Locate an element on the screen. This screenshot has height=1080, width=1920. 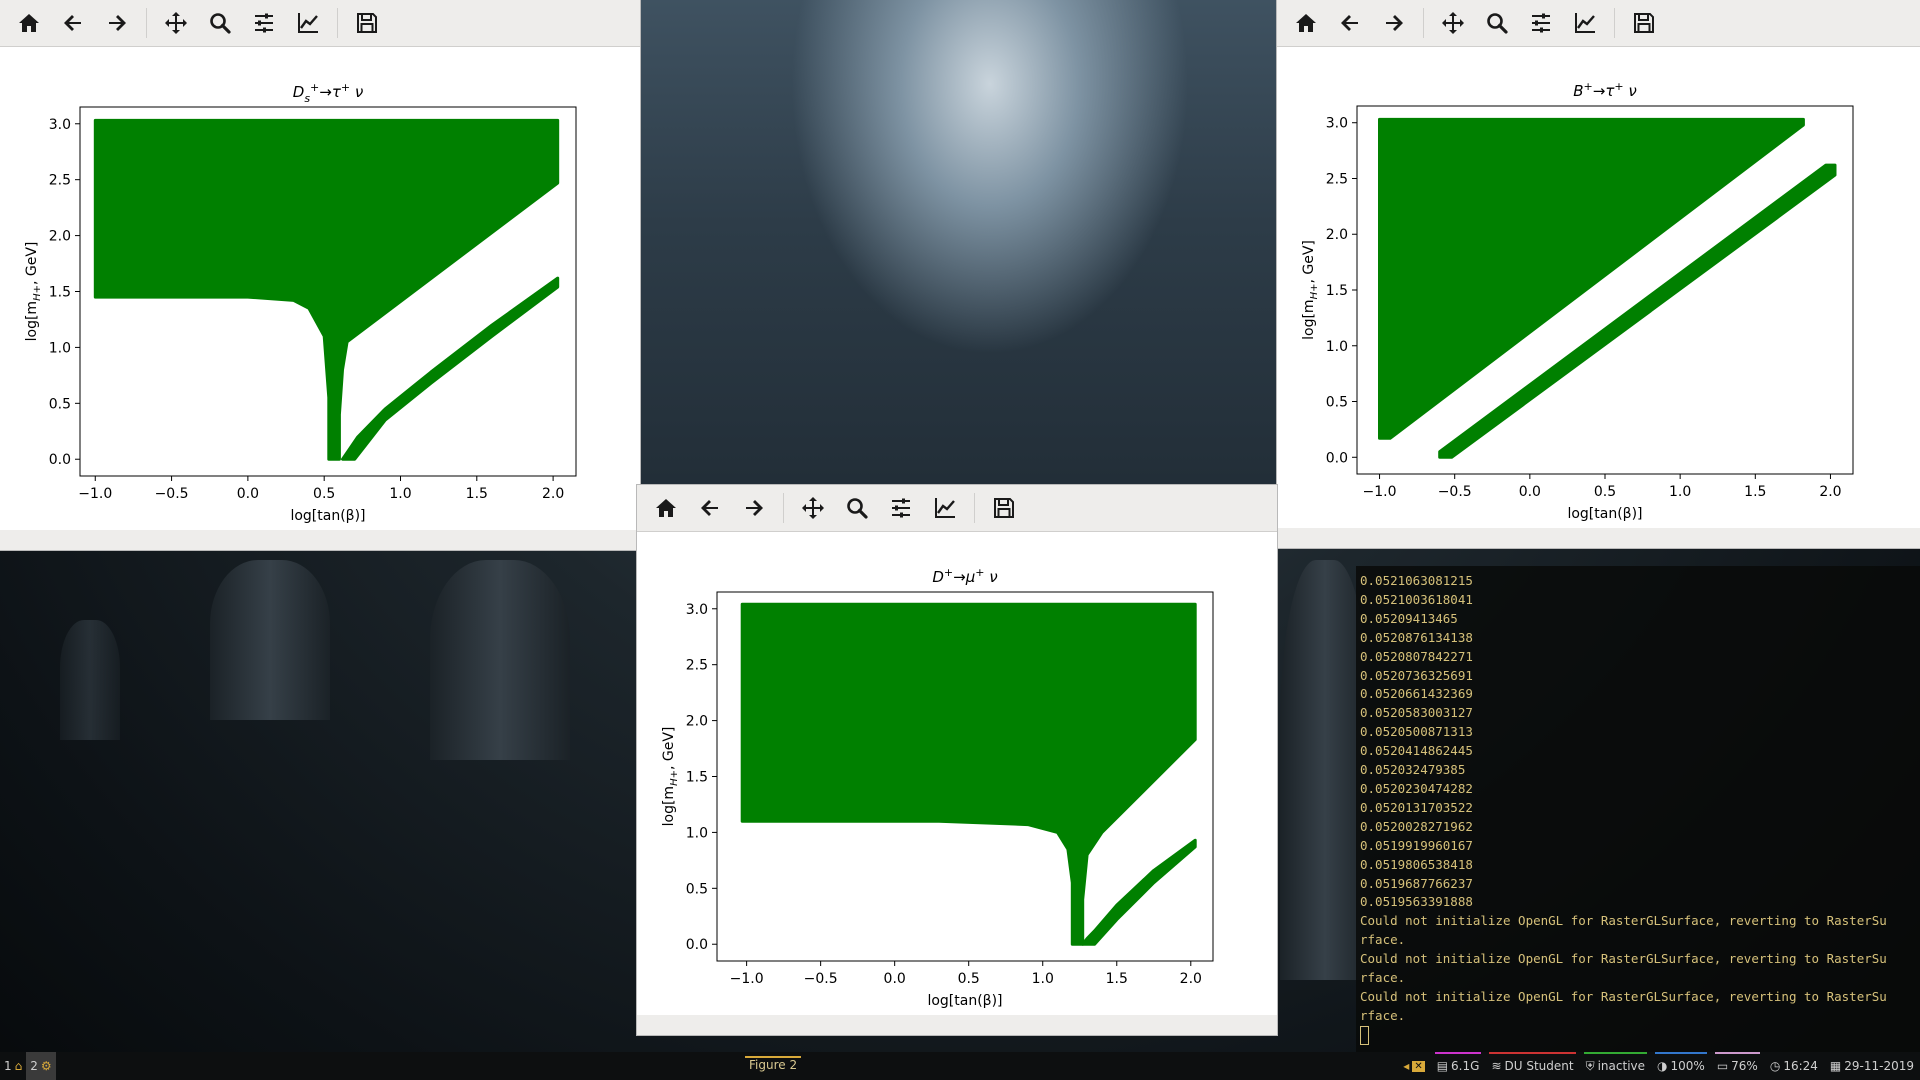
terminal-line: 0.0519806538418 is located at coordinates (1416, 864).